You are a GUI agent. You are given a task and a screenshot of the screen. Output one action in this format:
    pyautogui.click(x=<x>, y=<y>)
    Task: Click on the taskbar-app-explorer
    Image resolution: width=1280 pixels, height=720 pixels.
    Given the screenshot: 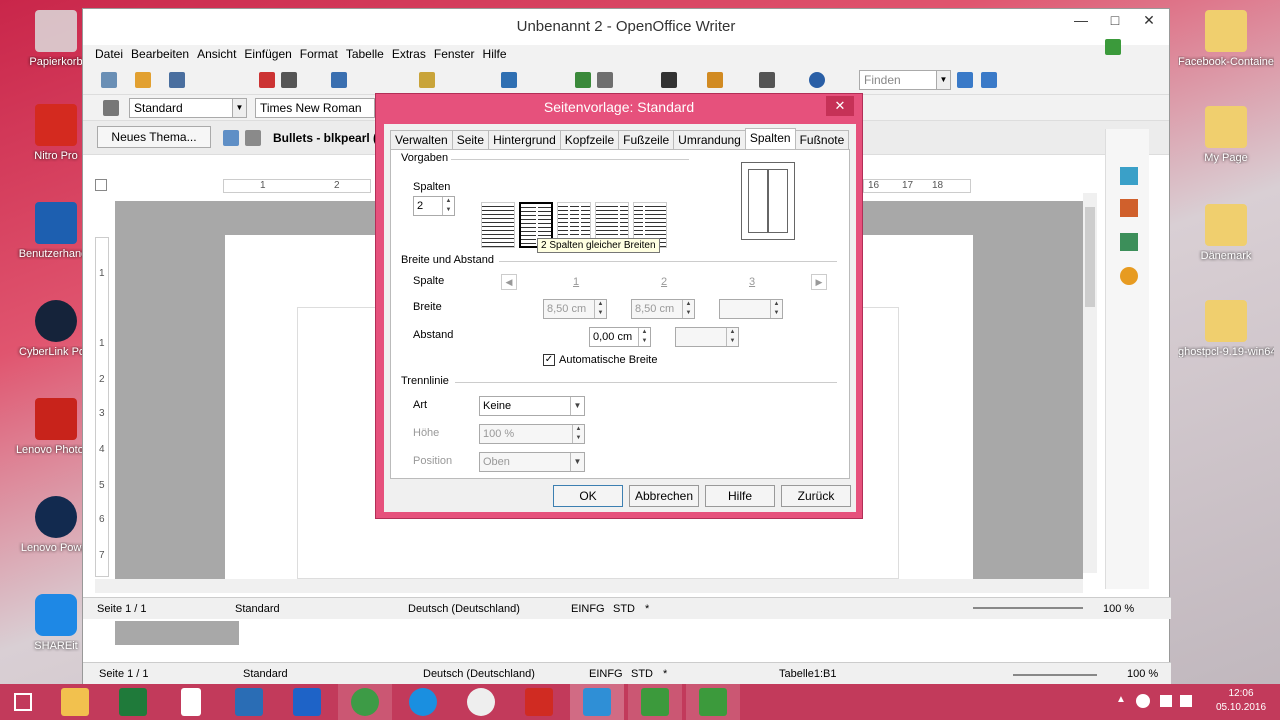 What is the action you would take?
    pyautogui.click(x=75, y=702)
    